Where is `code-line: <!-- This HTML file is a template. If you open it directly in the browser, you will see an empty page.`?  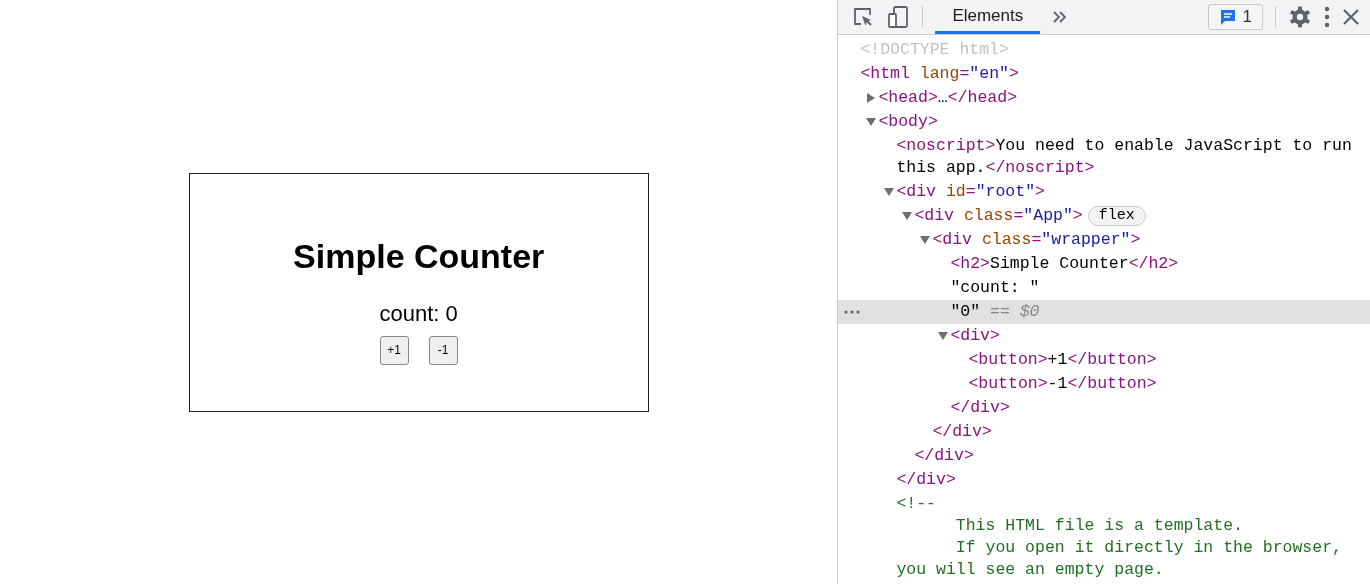 code-line: <!-- This HTML file is a template. If you open it directly in the browser, you will see an empty page. is located at coordinates (1119, 537).